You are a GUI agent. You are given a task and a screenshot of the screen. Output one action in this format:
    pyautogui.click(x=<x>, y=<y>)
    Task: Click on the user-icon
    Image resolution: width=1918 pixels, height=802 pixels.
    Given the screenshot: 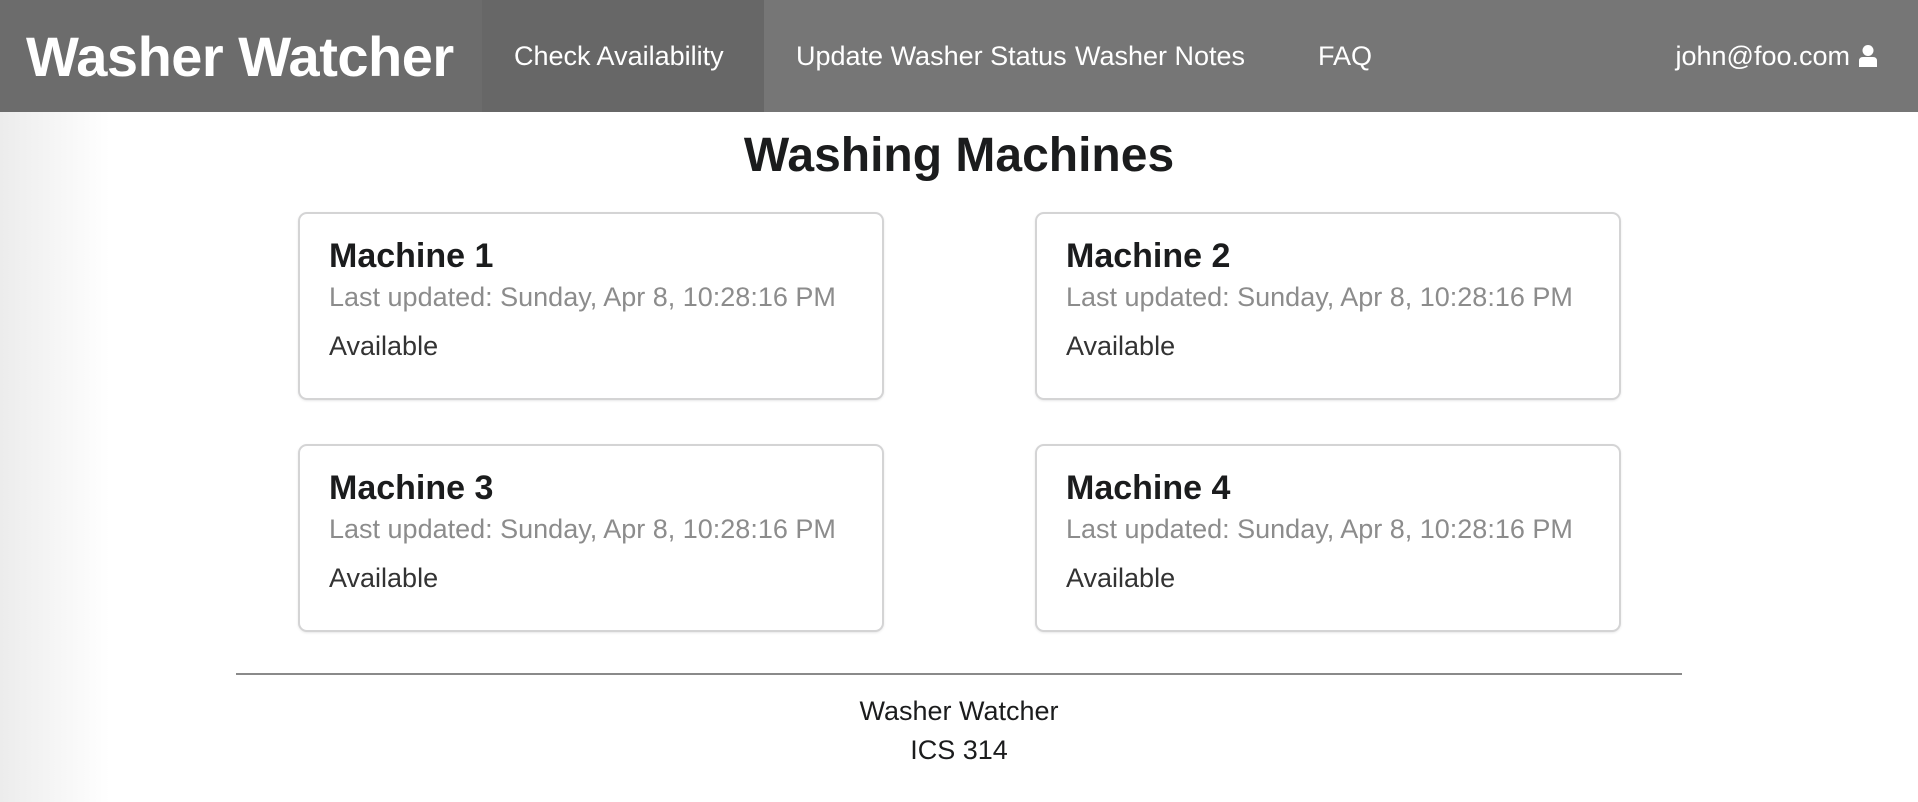 What is the action you would take?
    pyautogui.click(x=1868, y=56)
    